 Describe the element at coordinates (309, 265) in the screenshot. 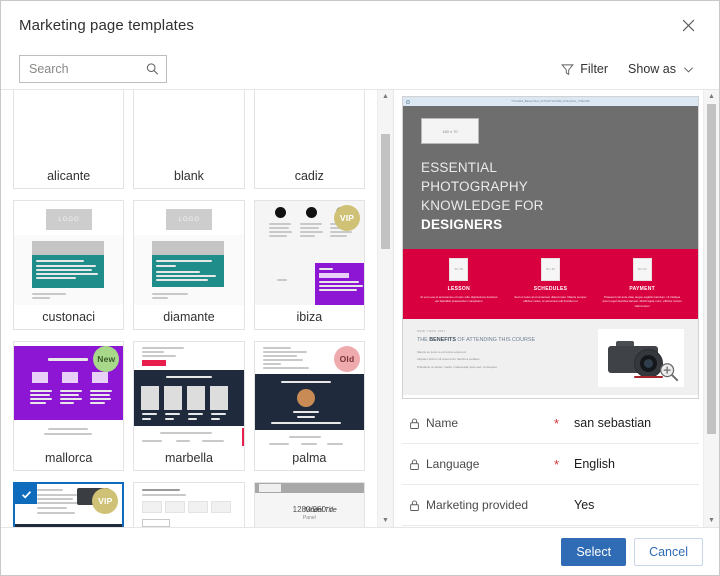

I see `template-card-ibiza: VIP ibiza` at that location.